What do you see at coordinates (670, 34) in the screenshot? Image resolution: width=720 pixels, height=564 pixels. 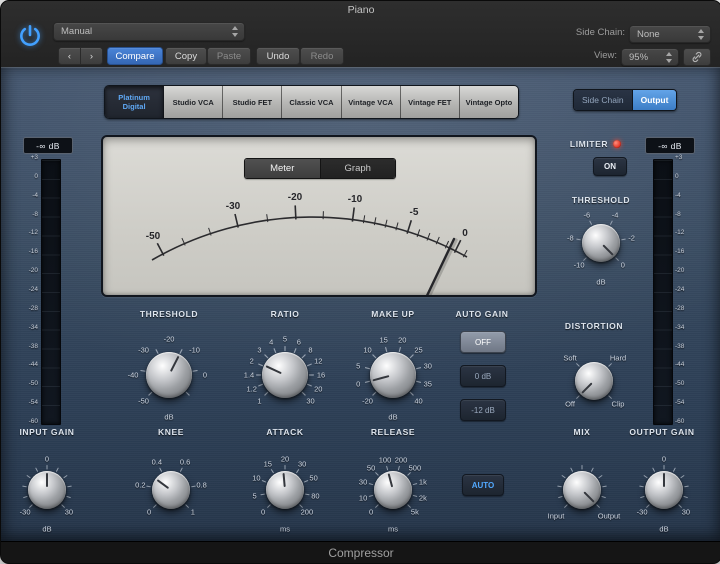 I see `side-chain-dropdown: None` at bounding box center [670, 34].